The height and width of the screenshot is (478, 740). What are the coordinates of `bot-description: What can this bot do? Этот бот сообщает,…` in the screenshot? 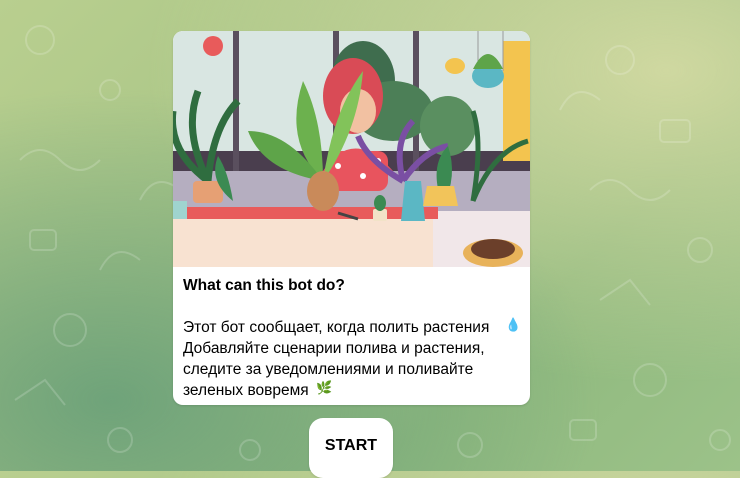 It's located at (353, 338).